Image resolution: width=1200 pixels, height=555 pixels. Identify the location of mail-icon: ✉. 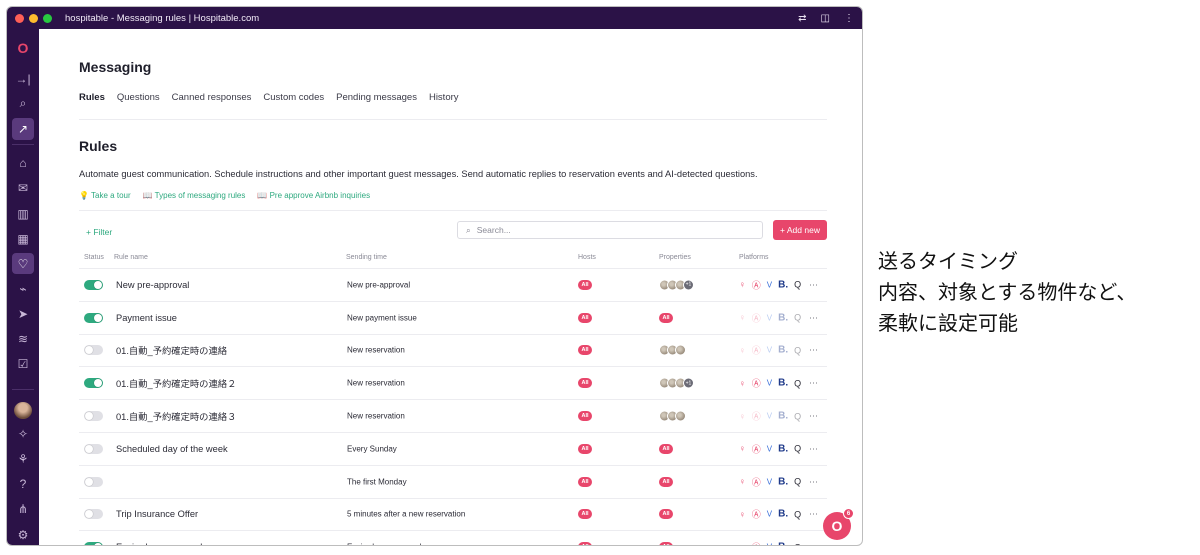
(23, 188).